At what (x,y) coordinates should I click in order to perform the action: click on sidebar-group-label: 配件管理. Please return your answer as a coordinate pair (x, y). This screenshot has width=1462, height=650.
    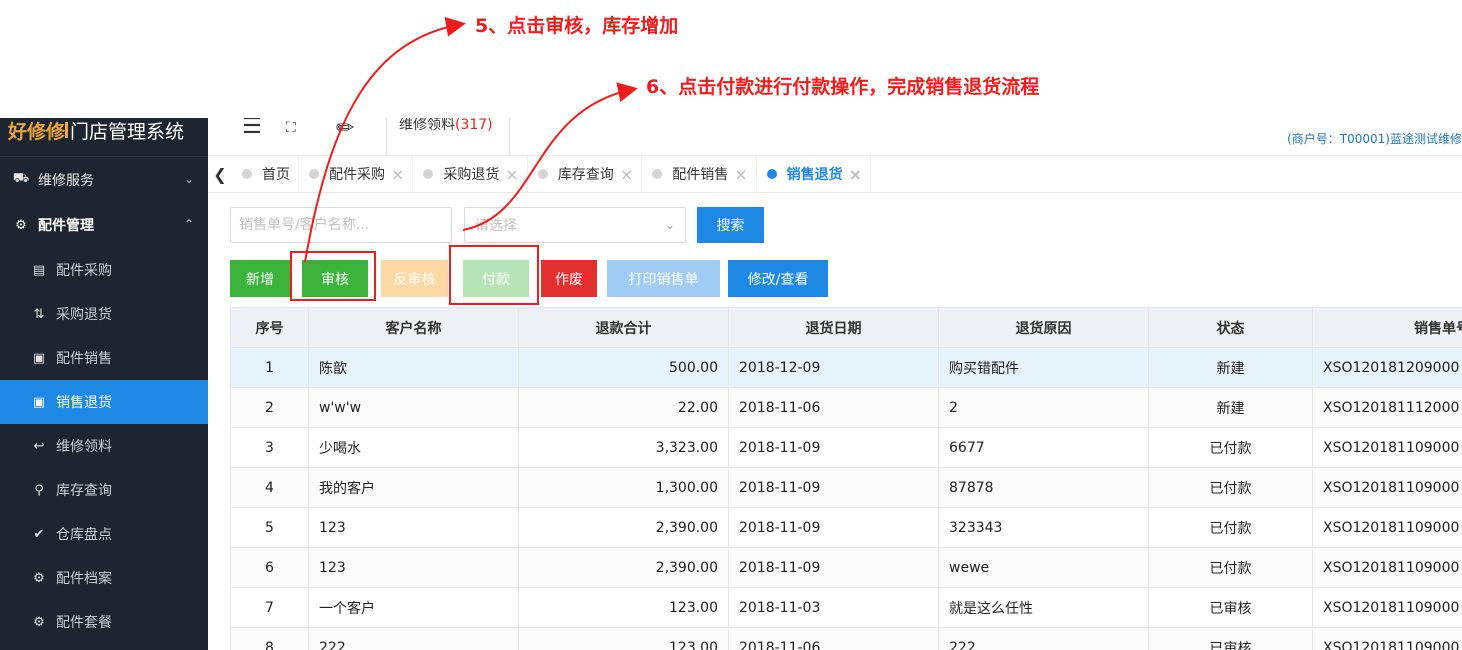
    Looking at the image, I should click on (66, 226).